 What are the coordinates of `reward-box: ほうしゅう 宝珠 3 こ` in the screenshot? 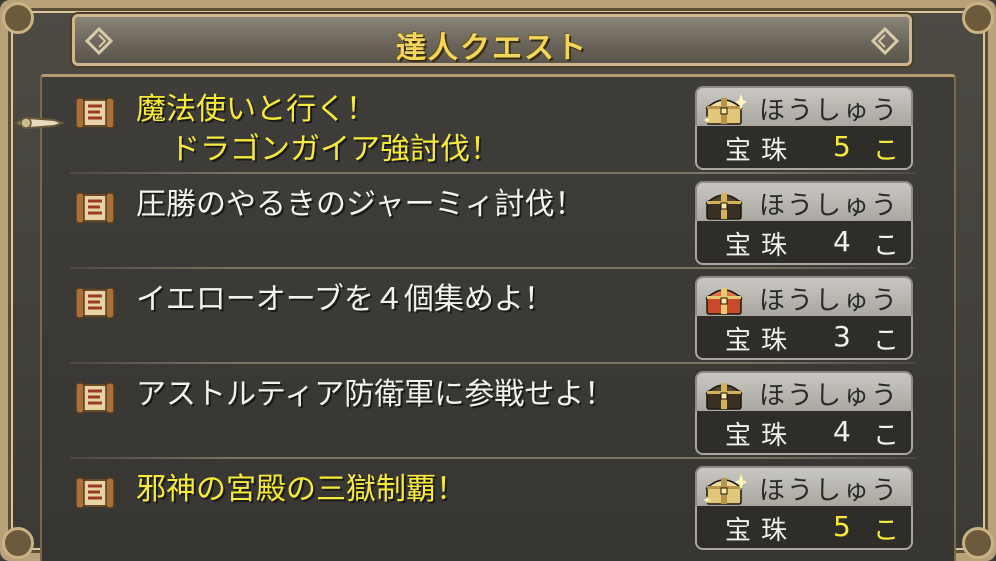 It's located at (804, 319).